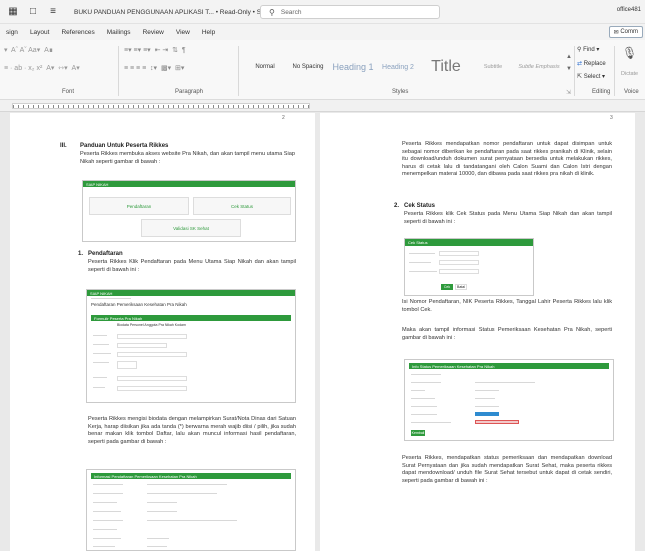 This screenshot has height=551, width=645. What do you see at coordinates (208, 32) in the screenshot?
I see `menu-help: Help` at bounding box center [208, 32].